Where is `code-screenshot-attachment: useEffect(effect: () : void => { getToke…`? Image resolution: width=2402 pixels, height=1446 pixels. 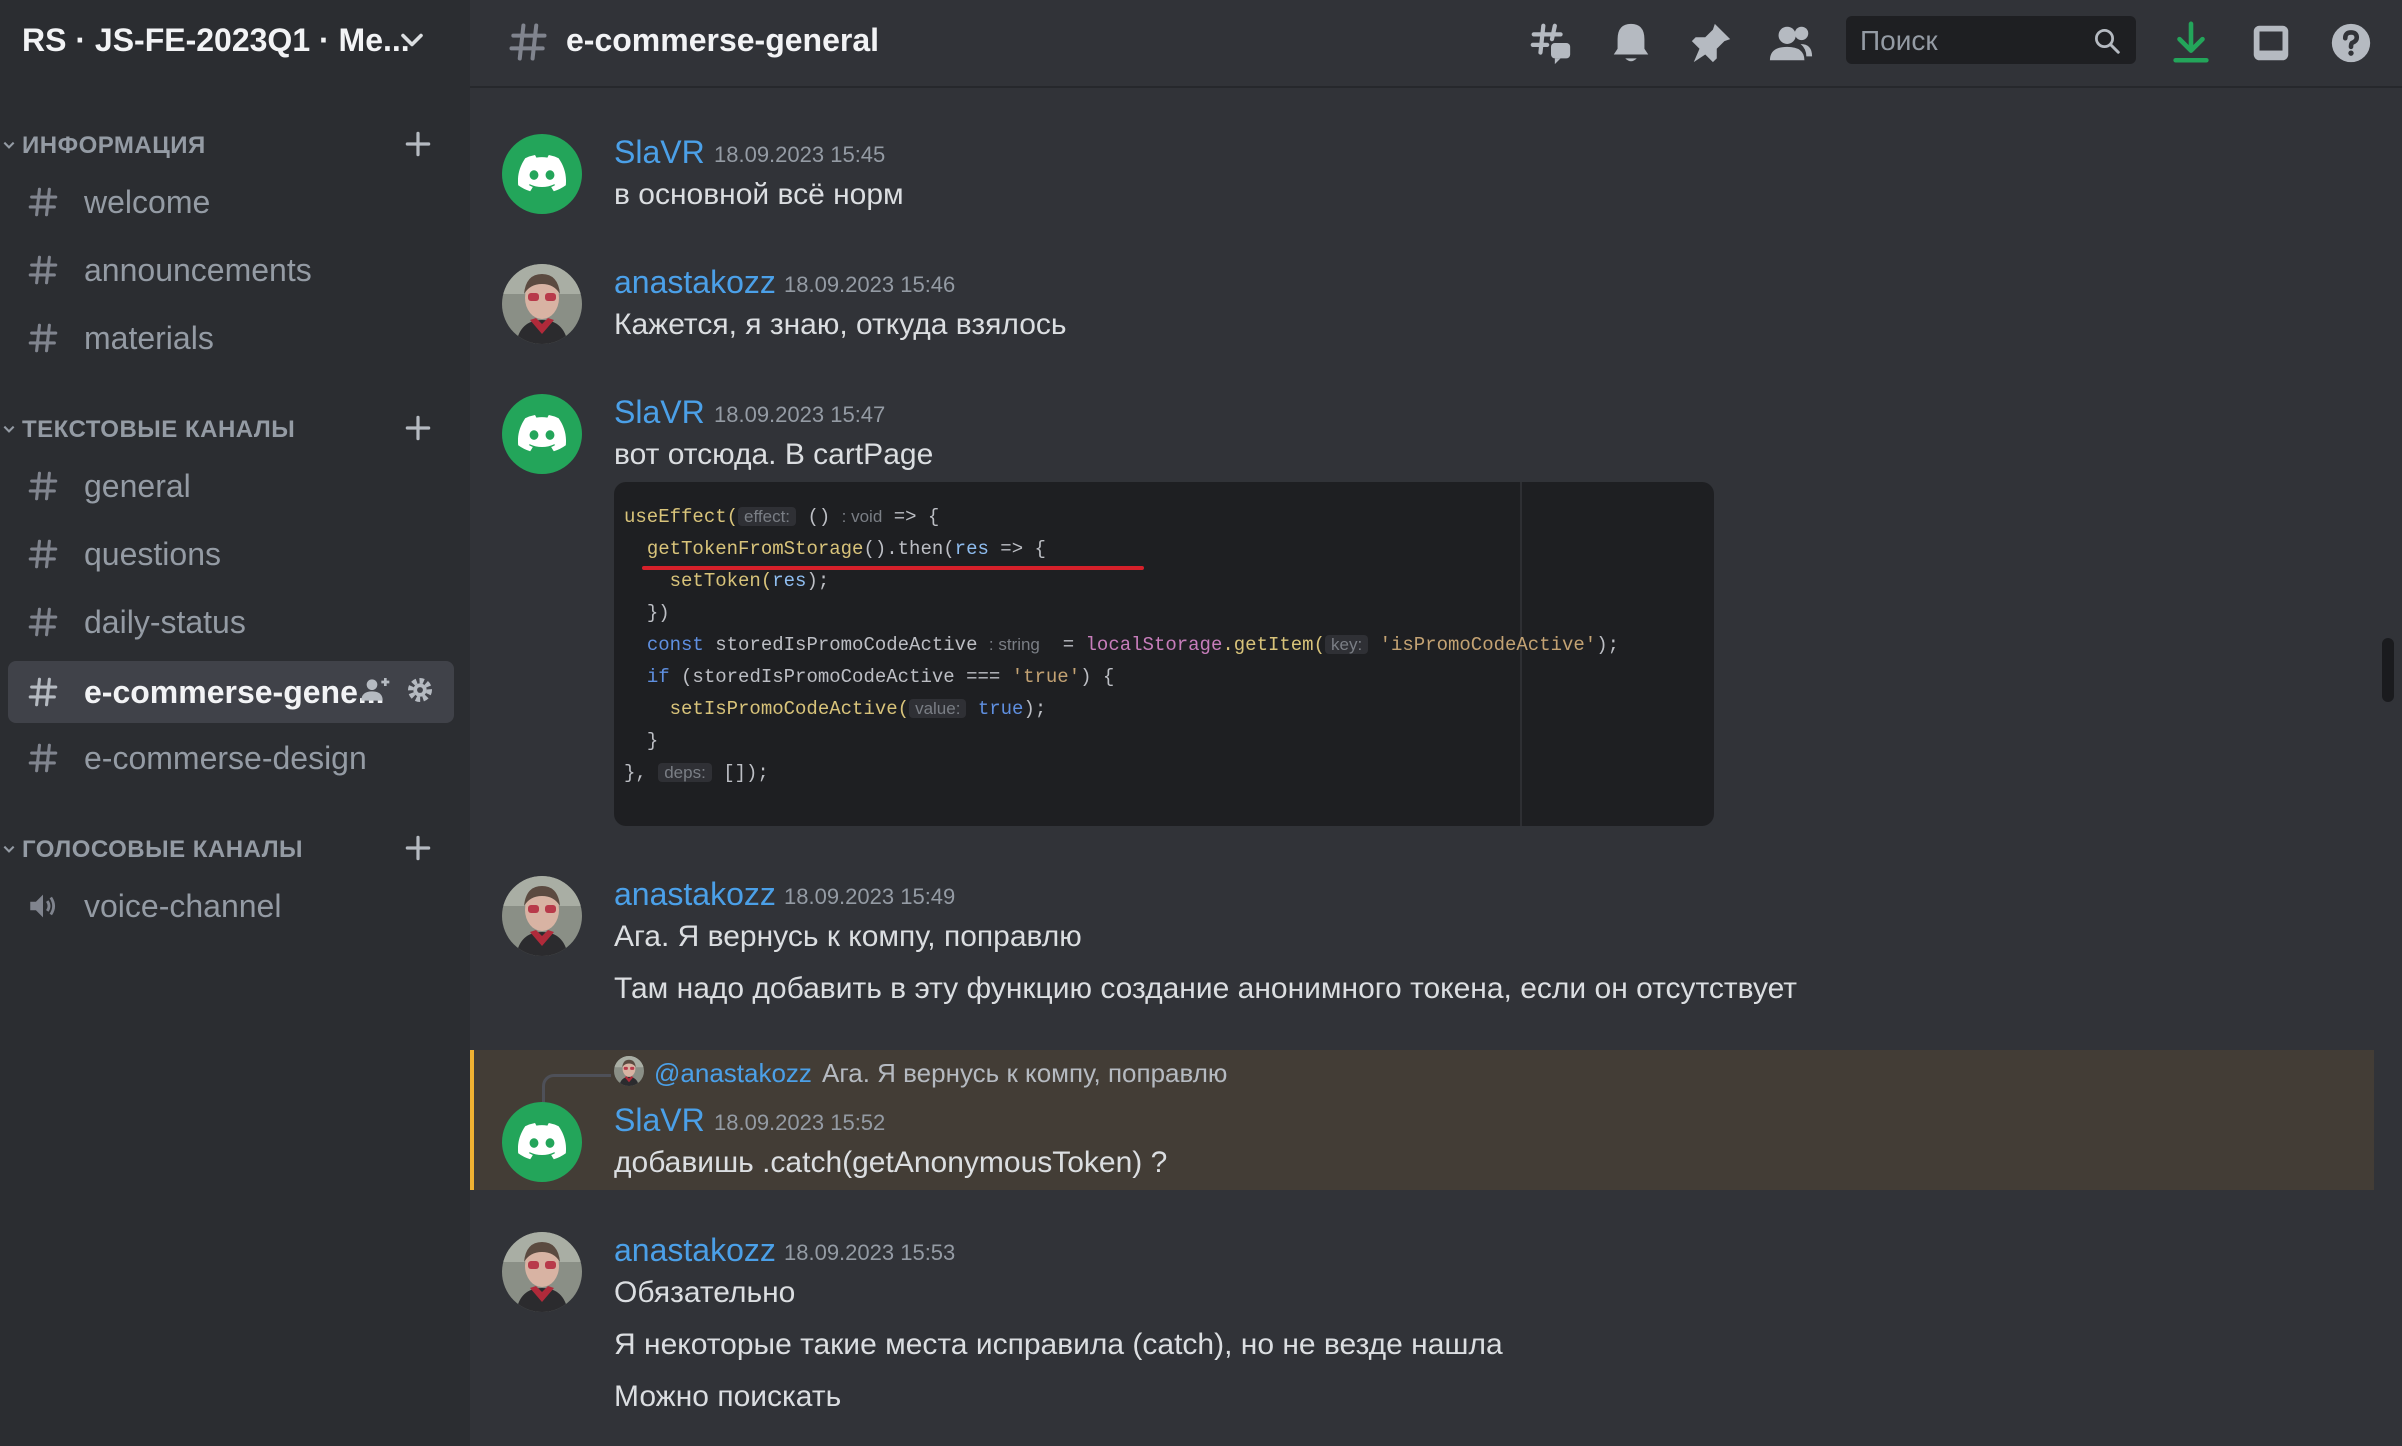 code-screenshot-attachment: useEffect(effect: () : void => { getToke… is located at coordinates (1164, 654).